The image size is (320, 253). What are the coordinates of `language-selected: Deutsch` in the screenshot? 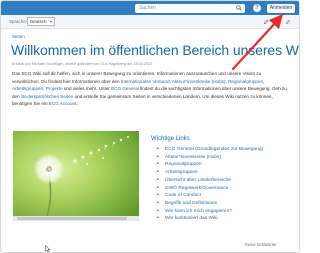 It's located at (38, 21).